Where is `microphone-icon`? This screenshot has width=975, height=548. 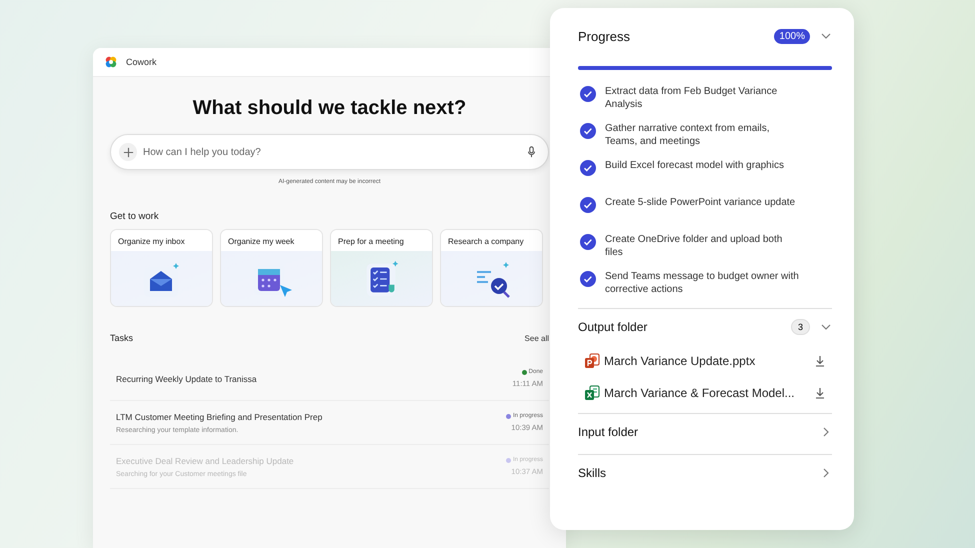
microphone-icon is located at coordinates (531, 152).